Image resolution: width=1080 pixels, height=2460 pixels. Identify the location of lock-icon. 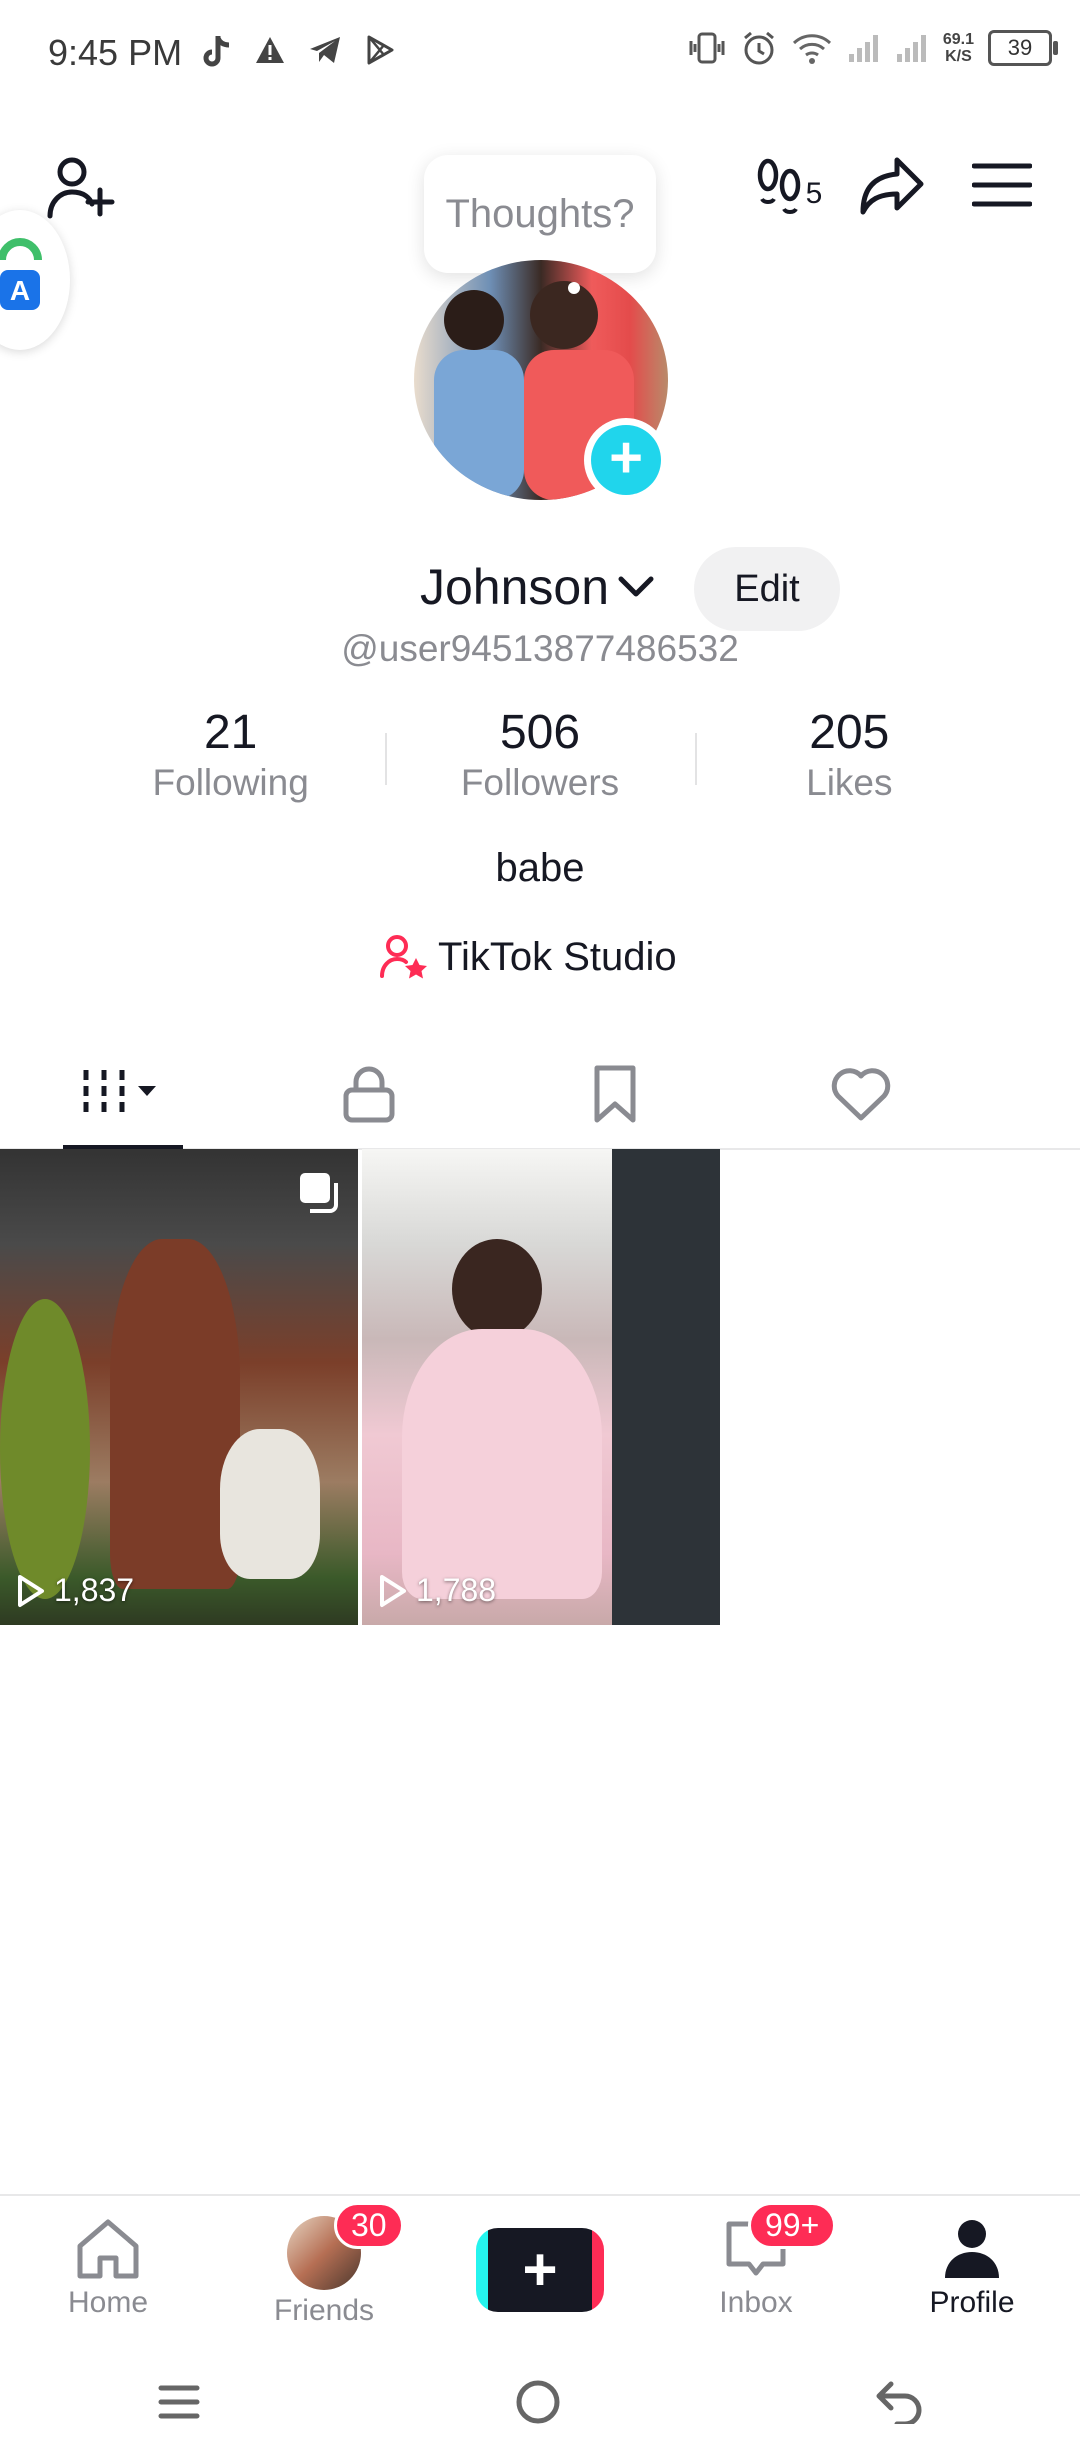
(369, 1094).